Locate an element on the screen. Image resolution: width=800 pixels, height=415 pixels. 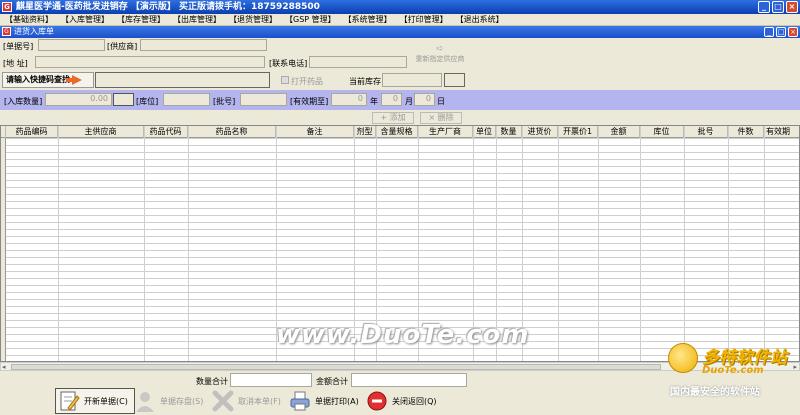
qty-total-label: 数量合计 is located at coordinates (212, 381).